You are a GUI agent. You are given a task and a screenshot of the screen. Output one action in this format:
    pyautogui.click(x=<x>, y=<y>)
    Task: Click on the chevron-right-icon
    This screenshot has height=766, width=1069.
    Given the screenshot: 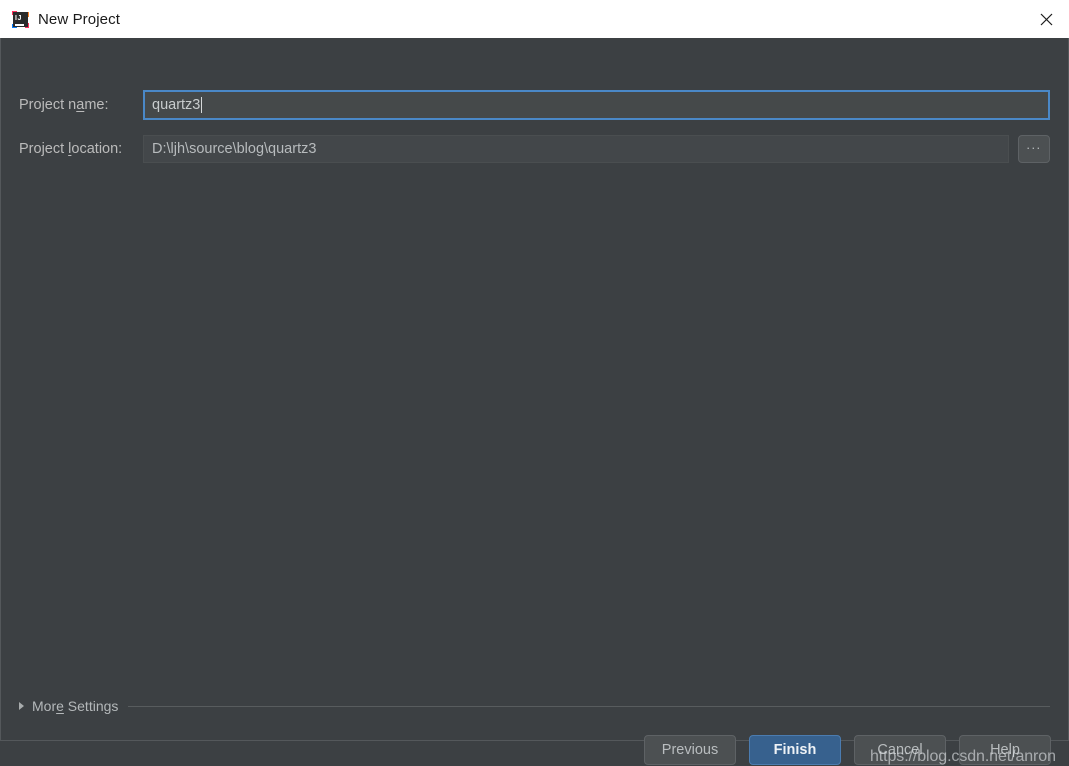 What is the action you would take?
    pyautogui.click(x=21, y=706)
    